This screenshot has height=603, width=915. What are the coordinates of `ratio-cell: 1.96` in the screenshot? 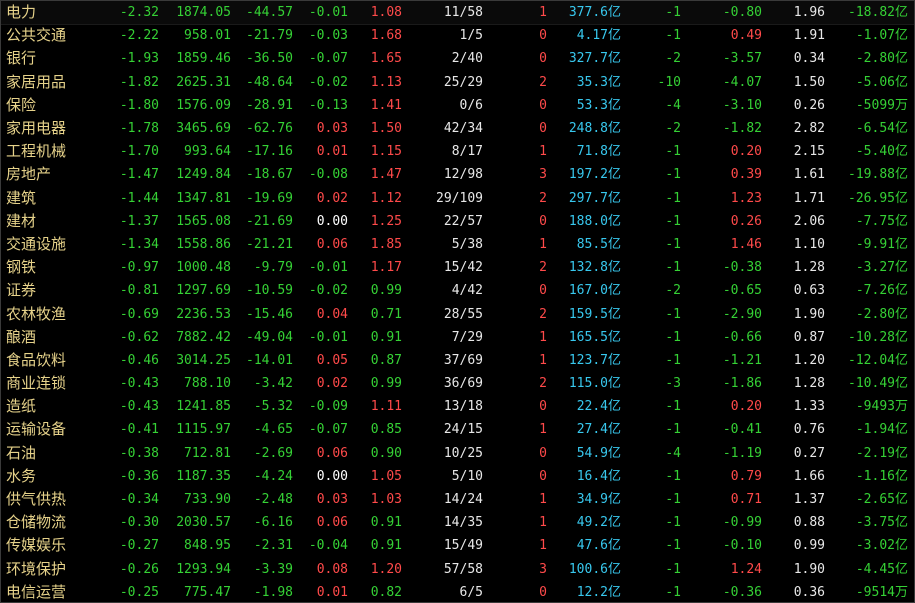 It's located at (809, 12).